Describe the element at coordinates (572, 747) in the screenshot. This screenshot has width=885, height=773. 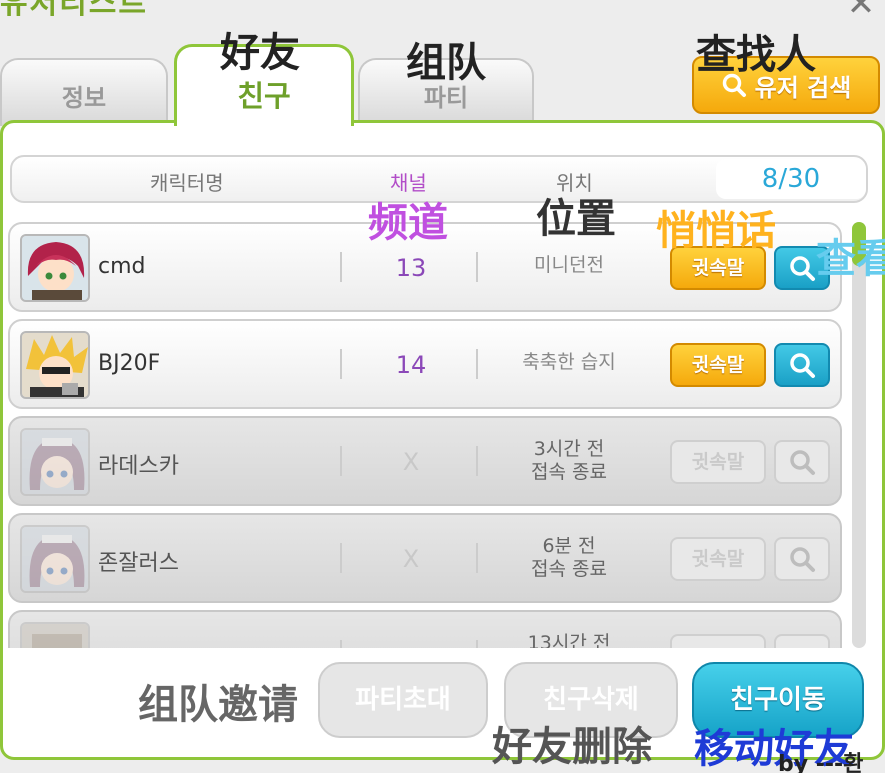
I see `annotation-friend-delete: 好友删除` at that location.